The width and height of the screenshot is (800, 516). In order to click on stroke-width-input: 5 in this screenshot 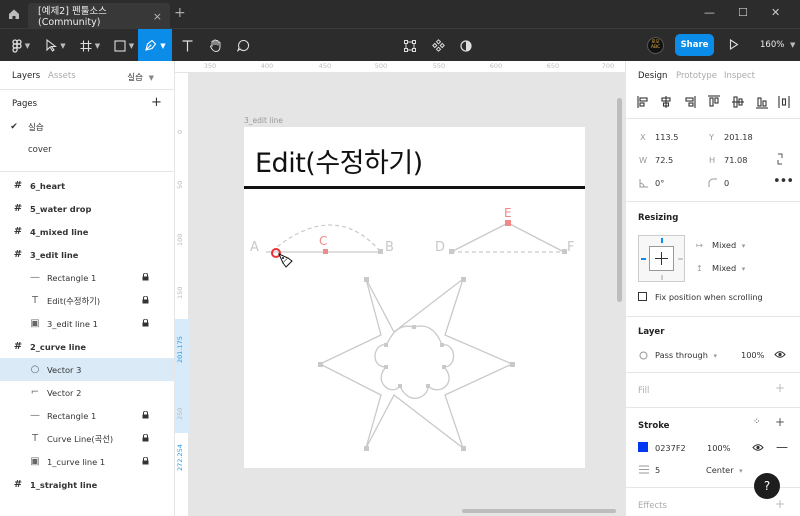, I will do `click(657, 470)`.